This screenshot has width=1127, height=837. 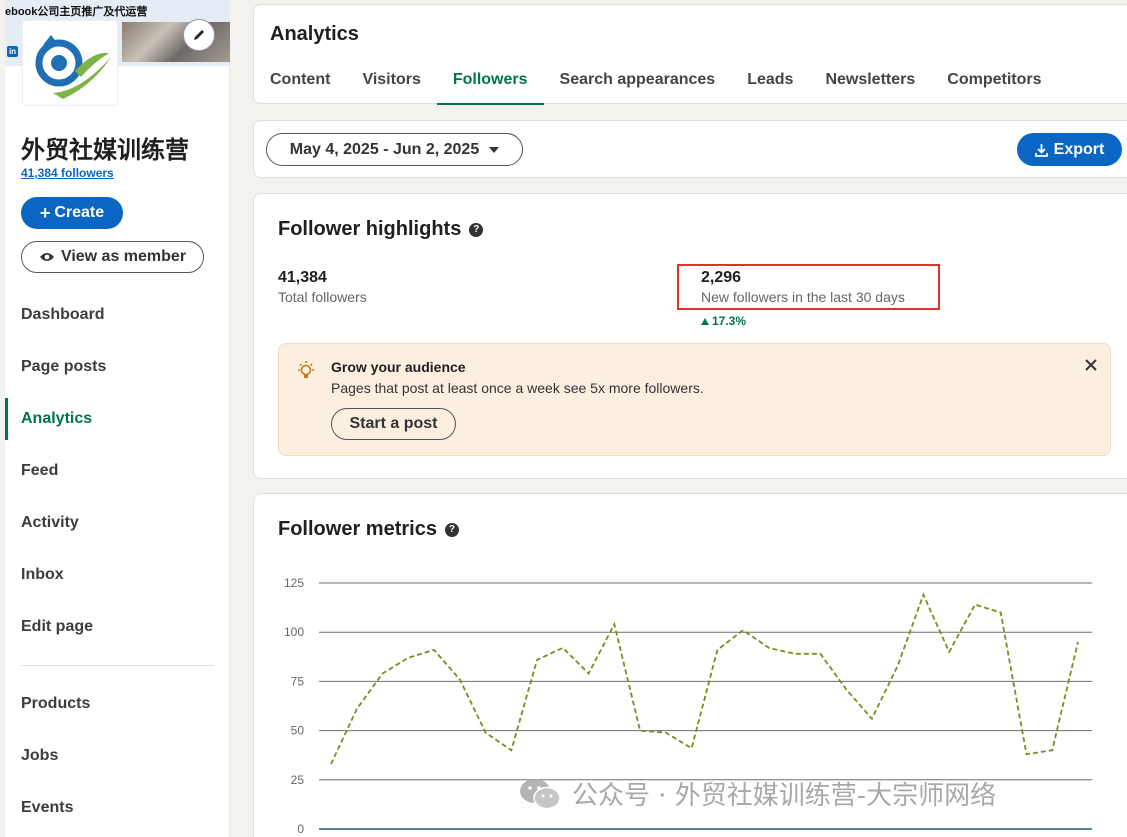 I want to click on lightbulb-icon, so click(x=306, y=373).